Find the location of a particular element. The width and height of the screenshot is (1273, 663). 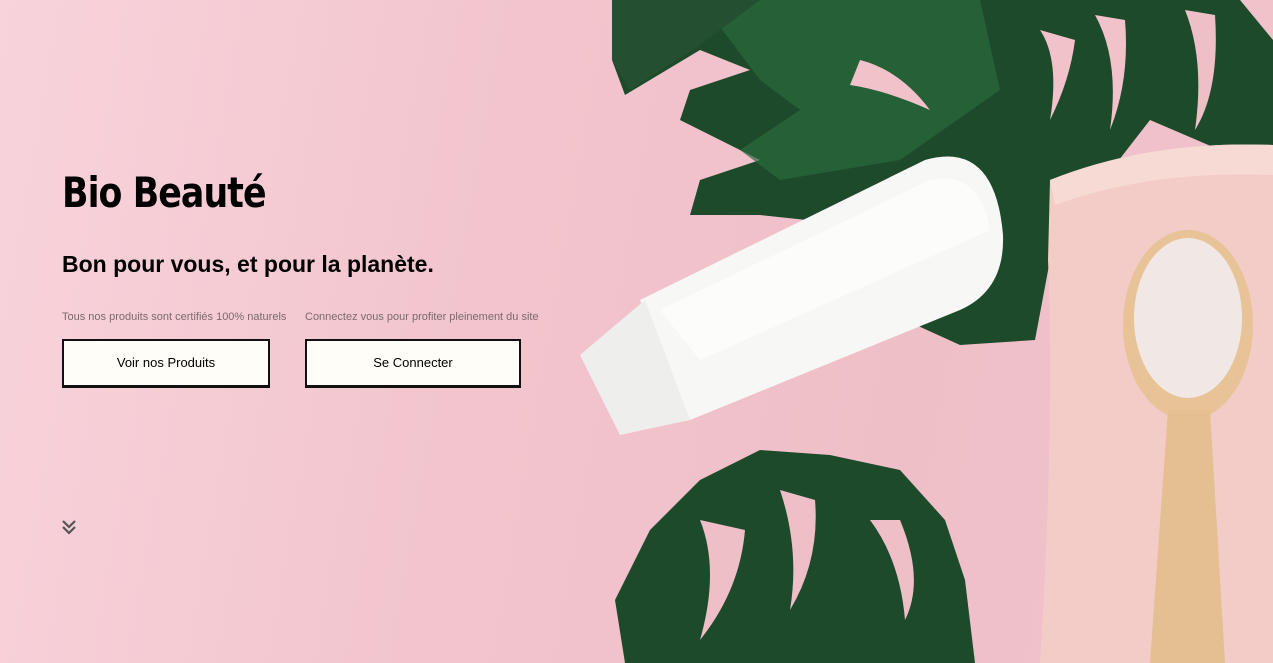

hero-tagline: Bon pour vous, et pour la planète. is located at coordinates (248, 264).